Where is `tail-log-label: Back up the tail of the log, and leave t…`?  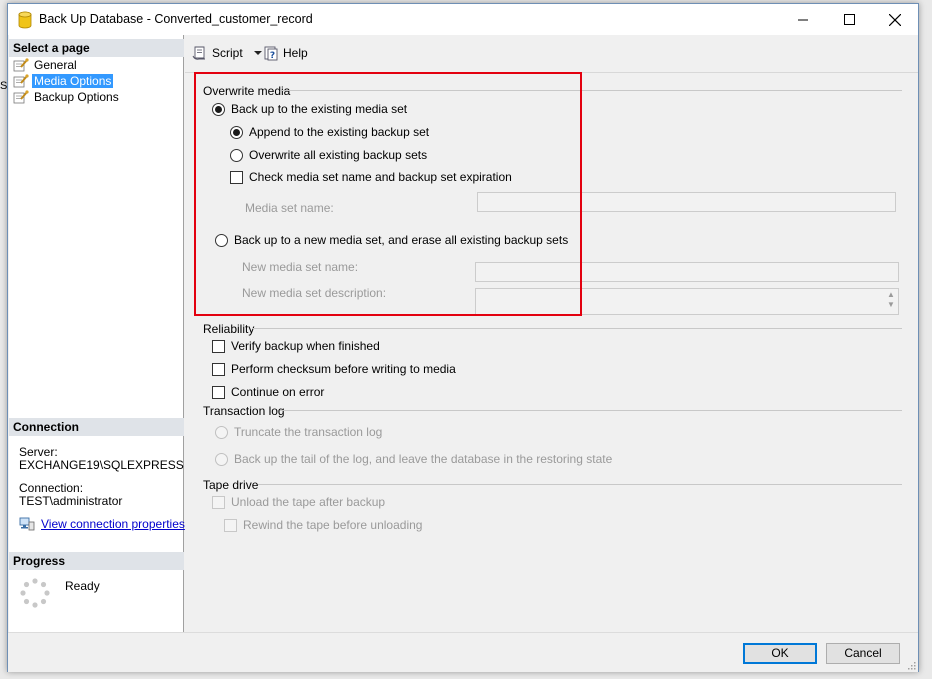 tail-log-label: Back up the tail of the log, and leave t… is located at coordinates (423, 459).